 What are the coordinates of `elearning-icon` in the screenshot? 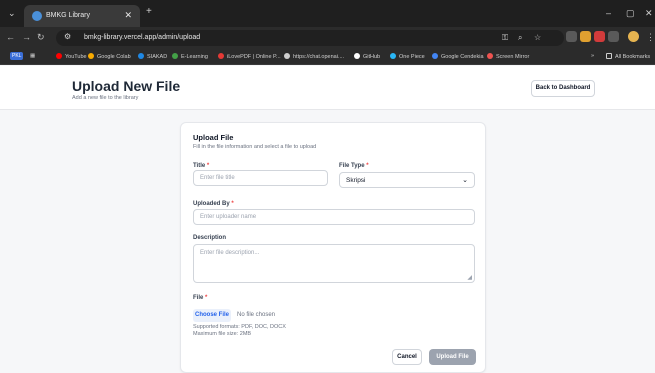 It's located at (175, 56).